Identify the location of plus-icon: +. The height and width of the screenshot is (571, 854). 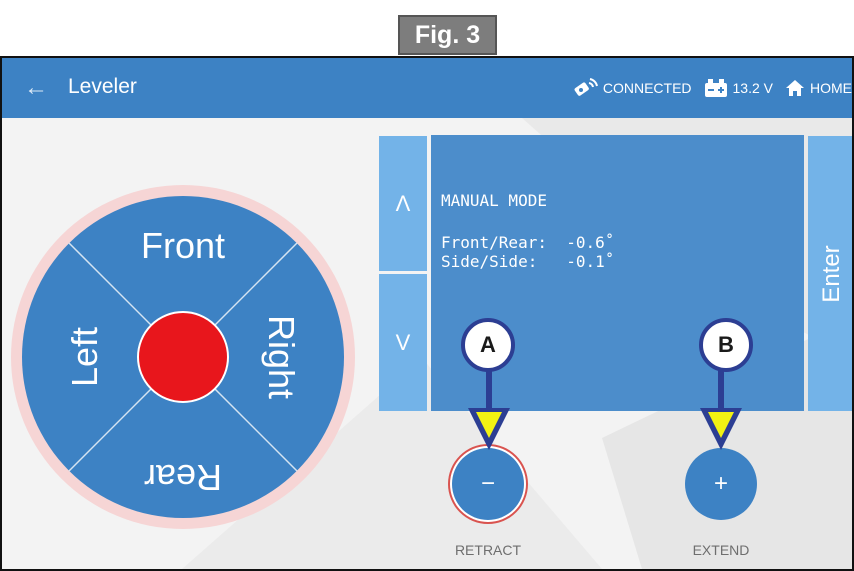
(720, 483).